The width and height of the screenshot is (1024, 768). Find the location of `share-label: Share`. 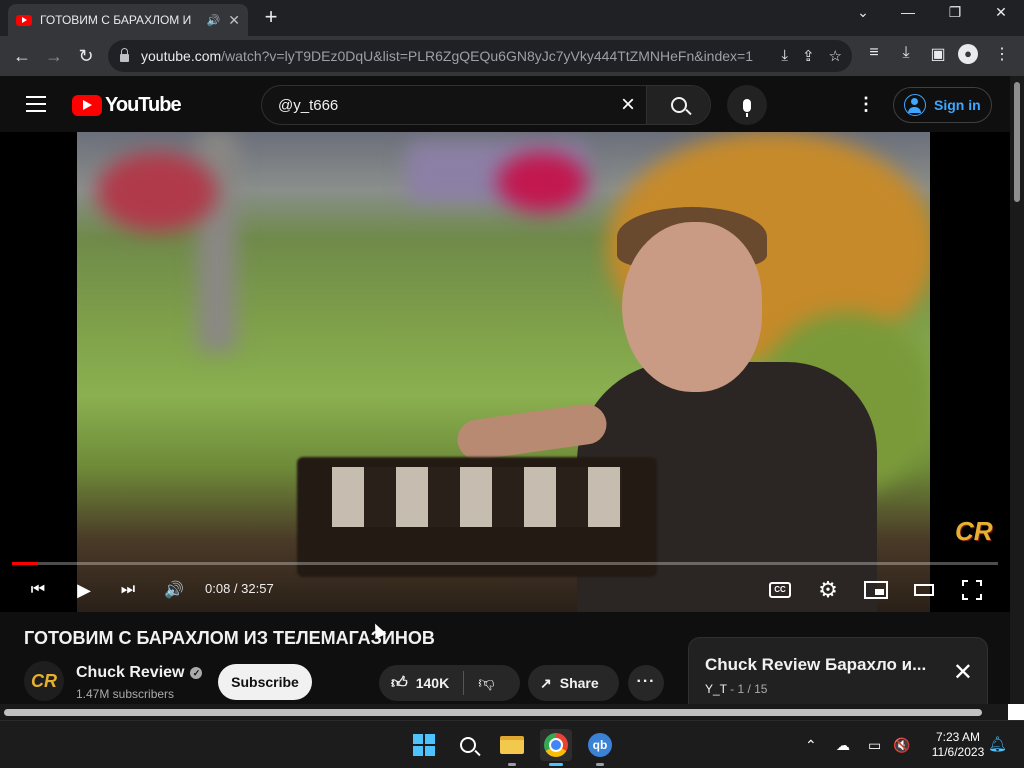

share-label: Share is located at coordinates (579, 683).